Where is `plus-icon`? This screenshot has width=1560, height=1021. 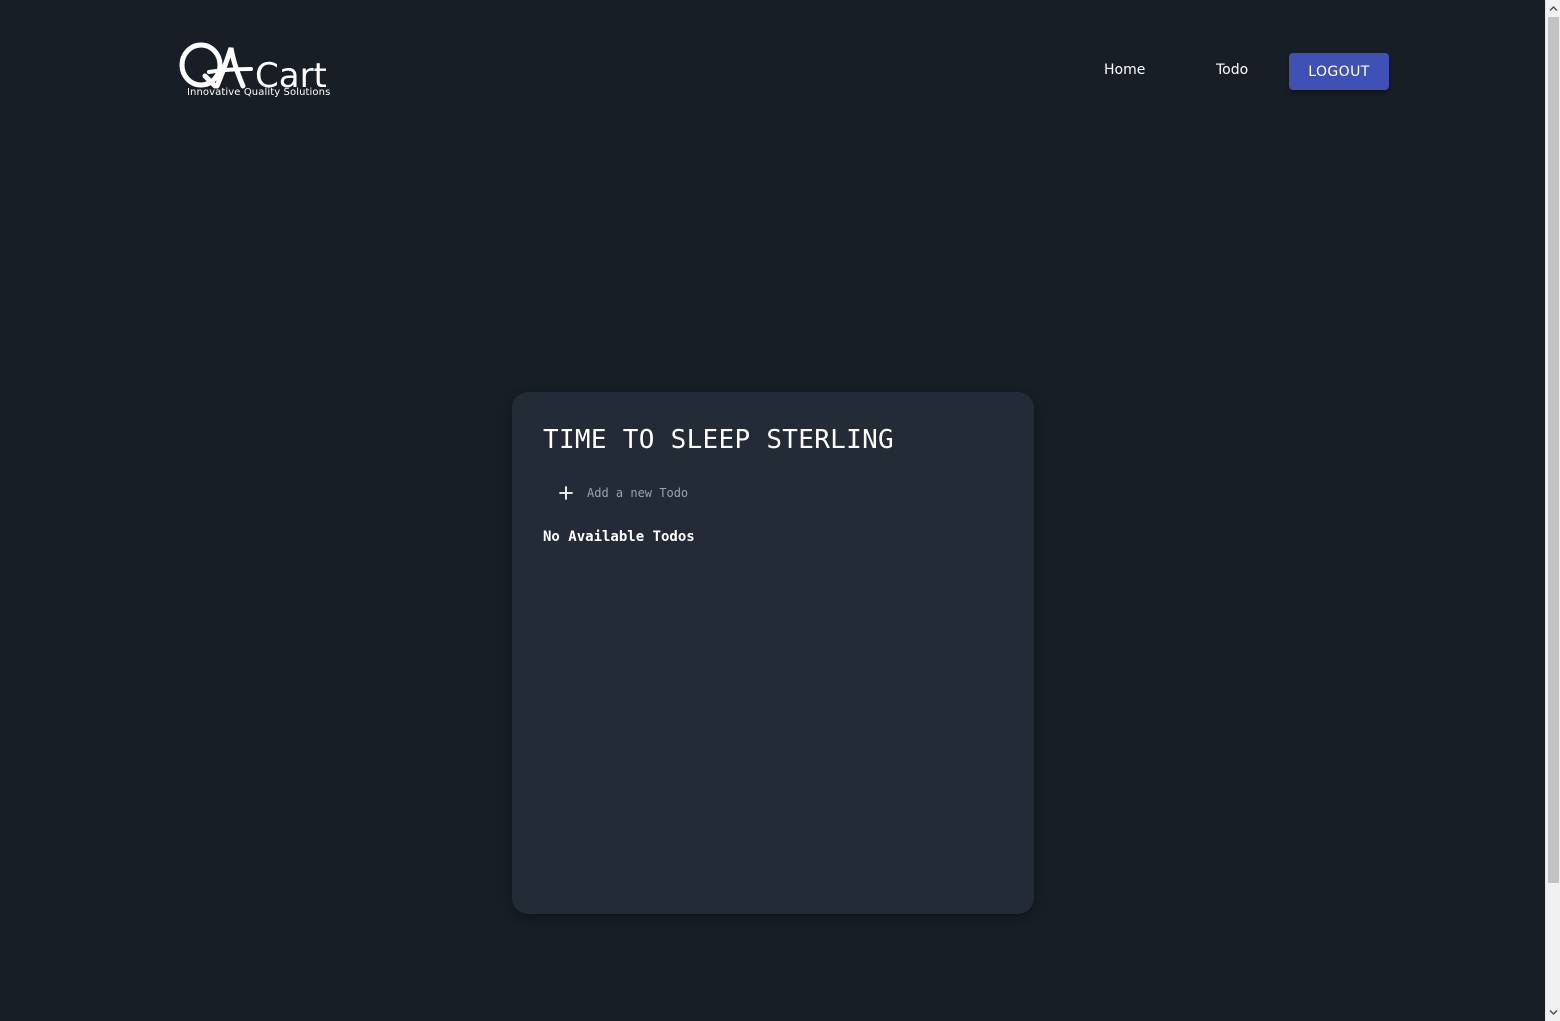
plus-icon is located at coordinates (566, 493).